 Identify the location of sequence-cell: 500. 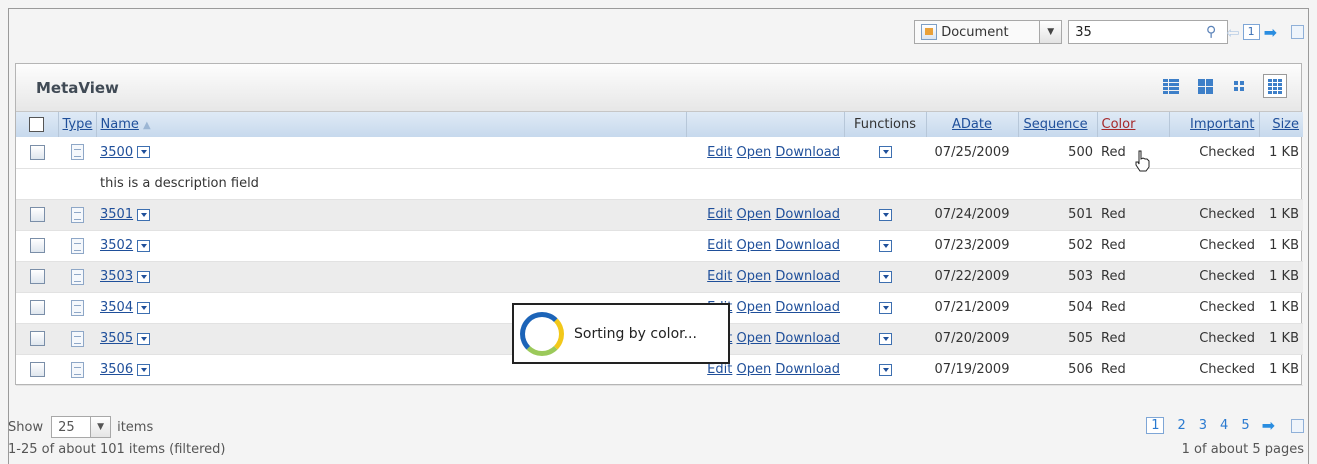
(1080, 152).